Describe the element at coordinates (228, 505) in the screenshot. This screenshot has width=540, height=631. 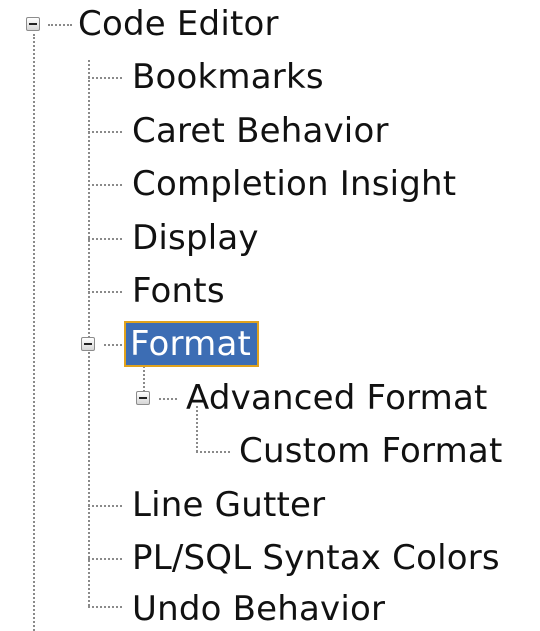
I see `tree-node-line-gutter: Line Gutter` at that location.